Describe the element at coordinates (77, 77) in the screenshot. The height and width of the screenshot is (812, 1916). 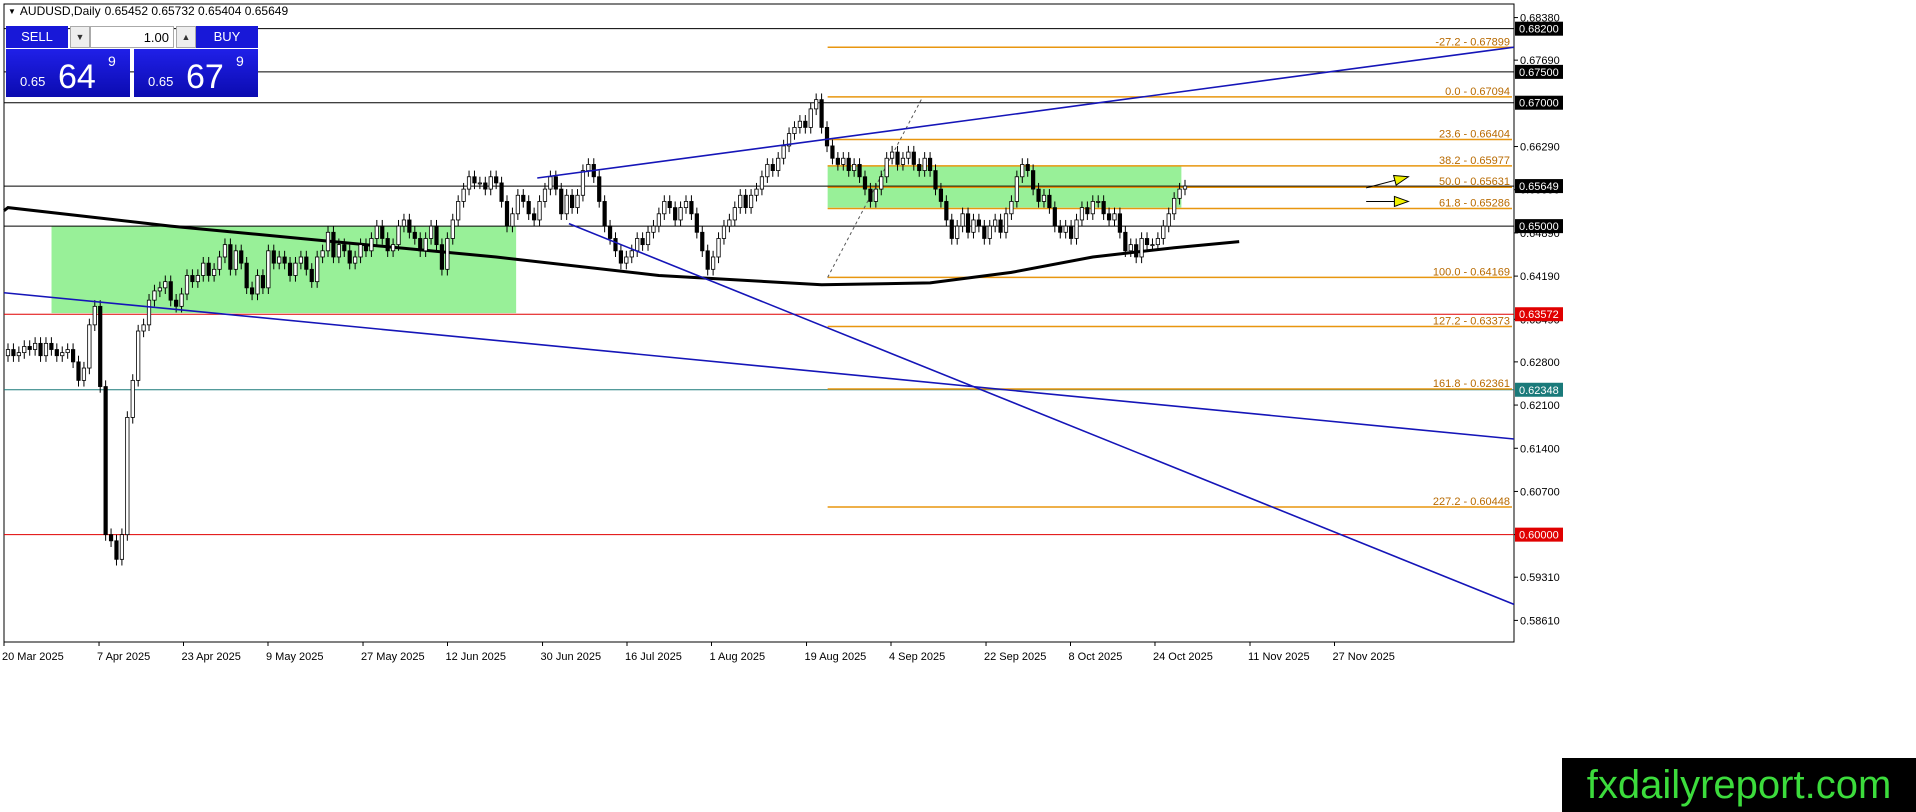
I see `sell-price-pips: 64` at that location.